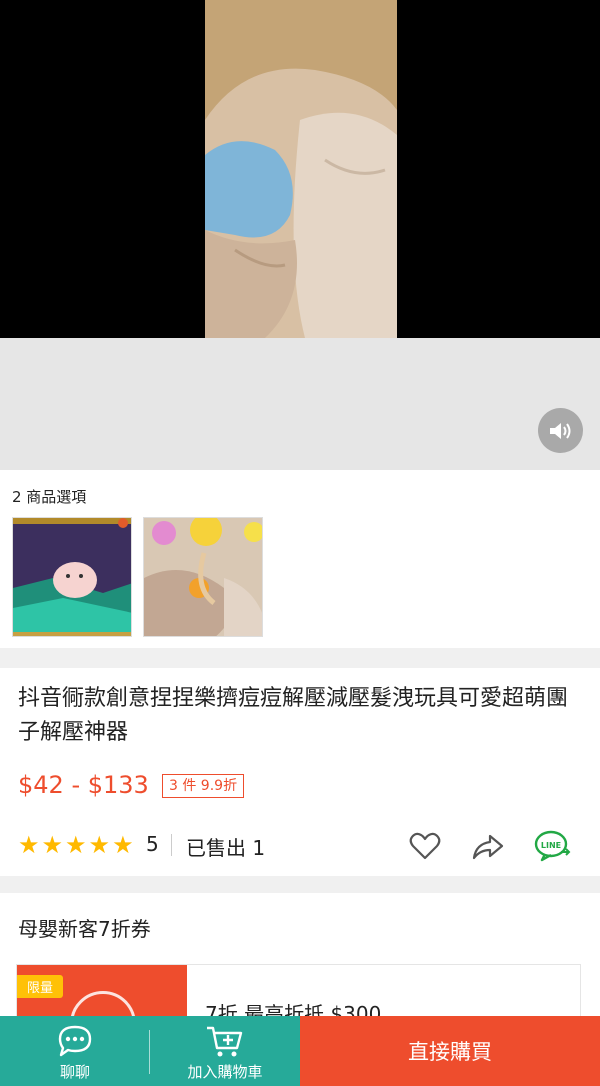  What do you see at coordinates (84, 929) in the screenshot?
I see `voucher-section-title: 母嬰新客7折券` at bounding box center [84, 929].